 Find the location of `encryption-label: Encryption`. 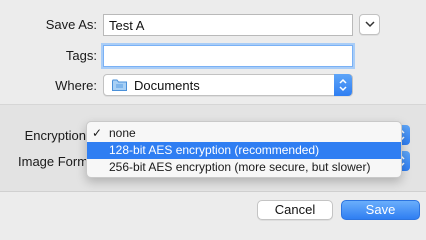

encryption-label: Encryption is located at coordinates (55, 135).